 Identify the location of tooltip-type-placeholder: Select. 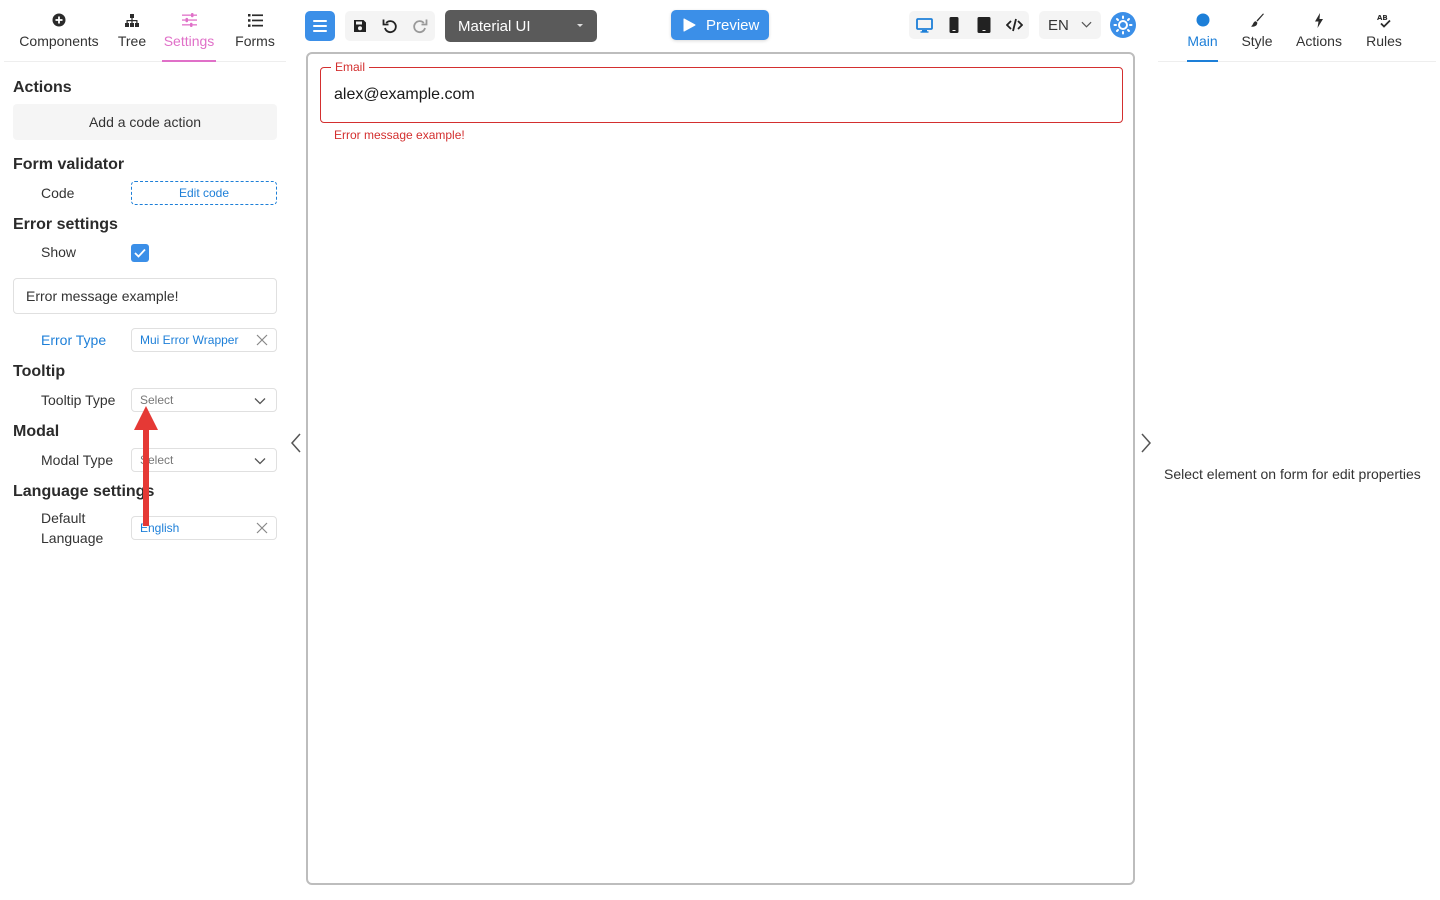
(157, 400).